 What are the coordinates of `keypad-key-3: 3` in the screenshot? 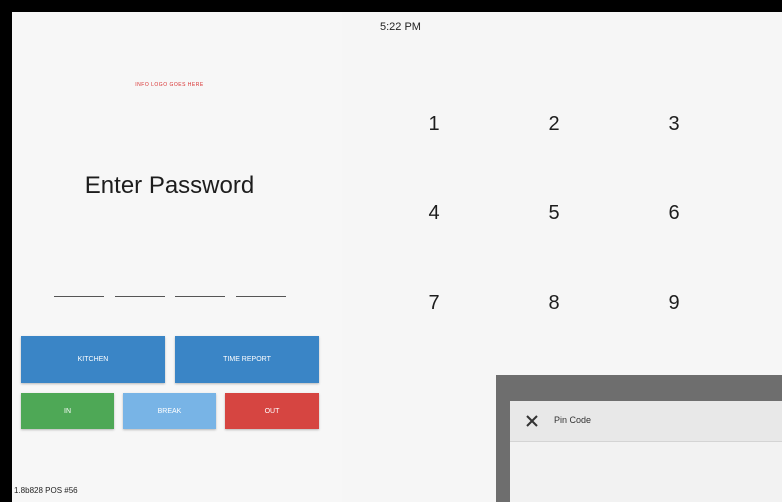 It's located at (674, 124).